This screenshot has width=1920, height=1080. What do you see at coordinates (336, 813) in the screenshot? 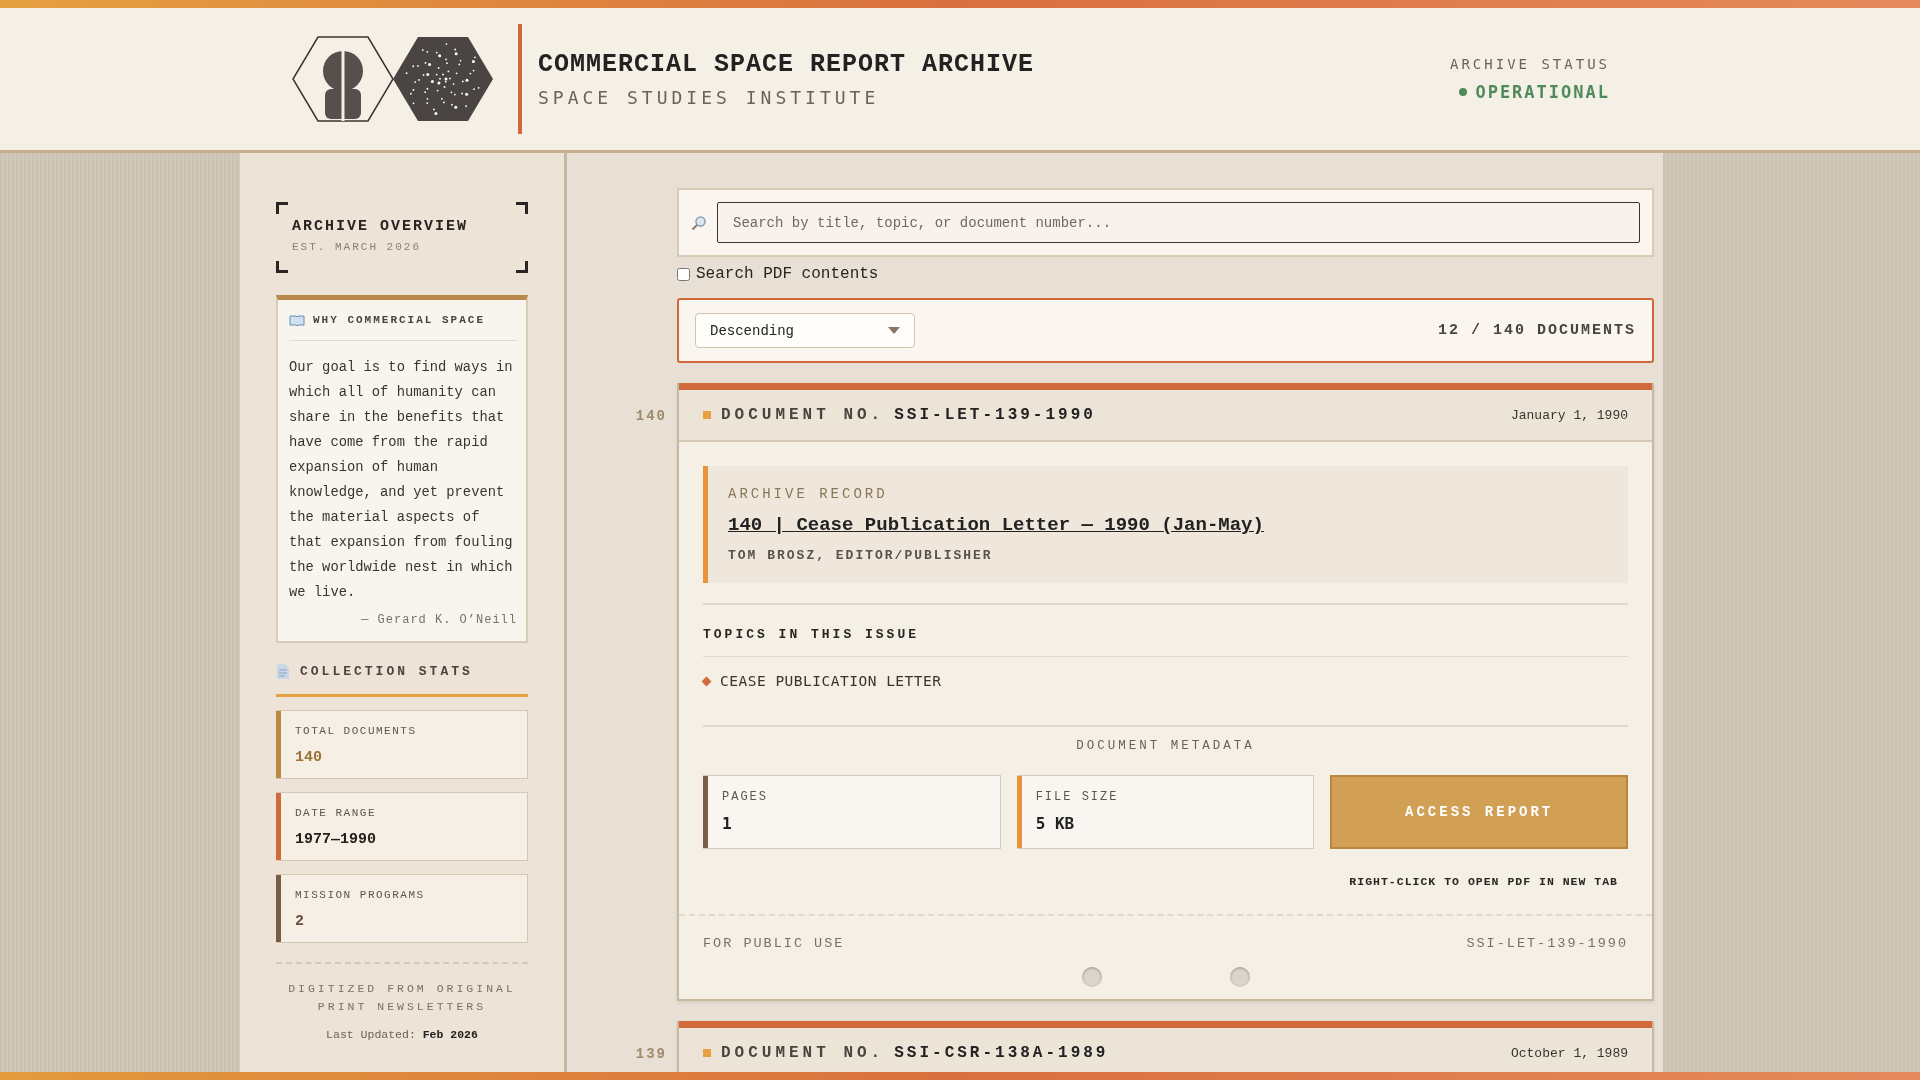
I see `stat-label: DATE RANGE` at bounding box center [336, 813].